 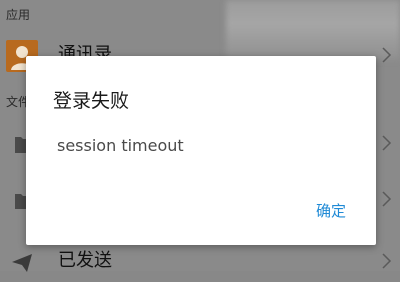 I want to click on dialog-title: 登录失败, so click(x=91, y=101).